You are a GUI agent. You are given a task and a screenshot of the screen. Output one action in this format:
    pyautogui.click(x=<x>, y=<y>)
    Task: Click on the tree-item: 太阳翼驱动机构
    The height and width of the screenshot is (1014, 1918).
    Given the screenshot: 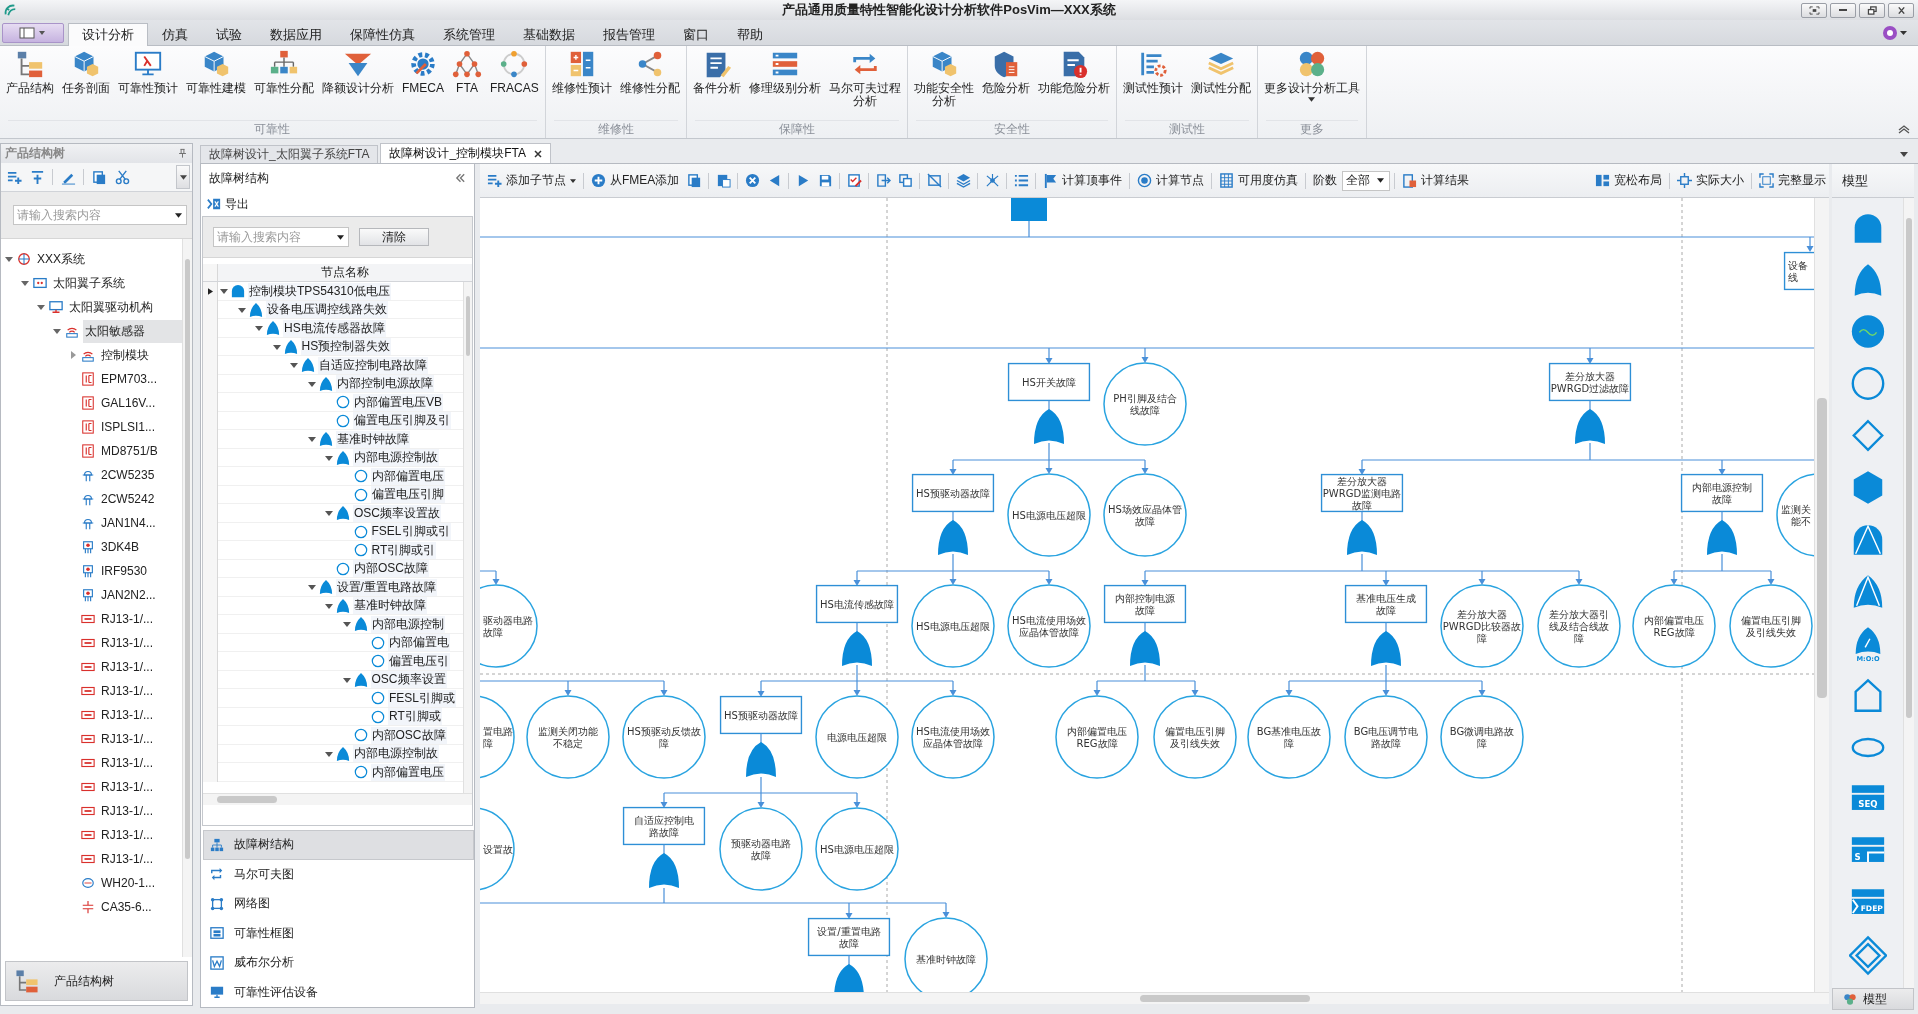 What is the action you would take?
    pyautogui.click(x=124, y=307)
    